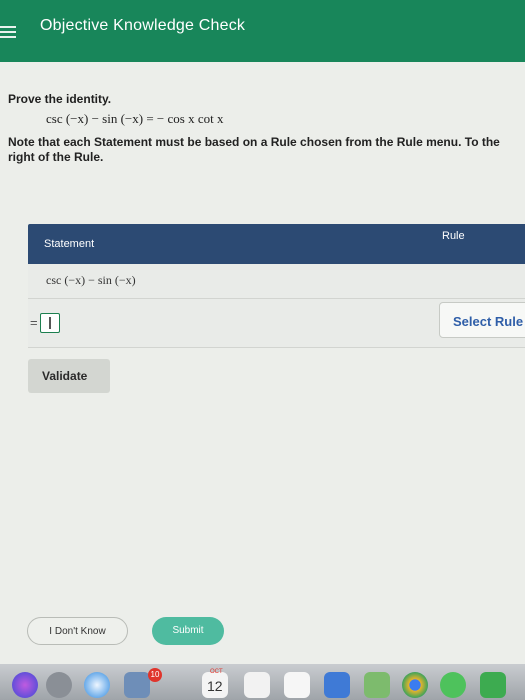  What do you see at coordinates (297, 685) in the screenshot?
I see `reminders-icon` at bounding box center [297, 685].